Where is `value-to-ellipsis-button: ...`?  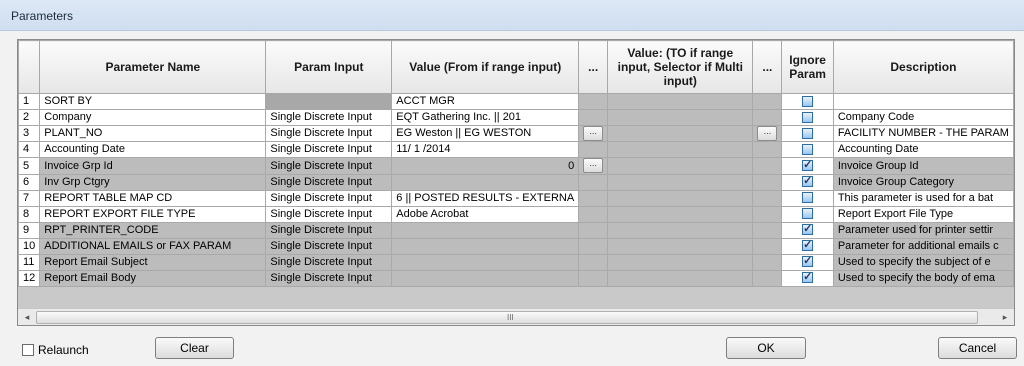
value-to-ellipsis-button: ... is located at coordinates (767, 133).